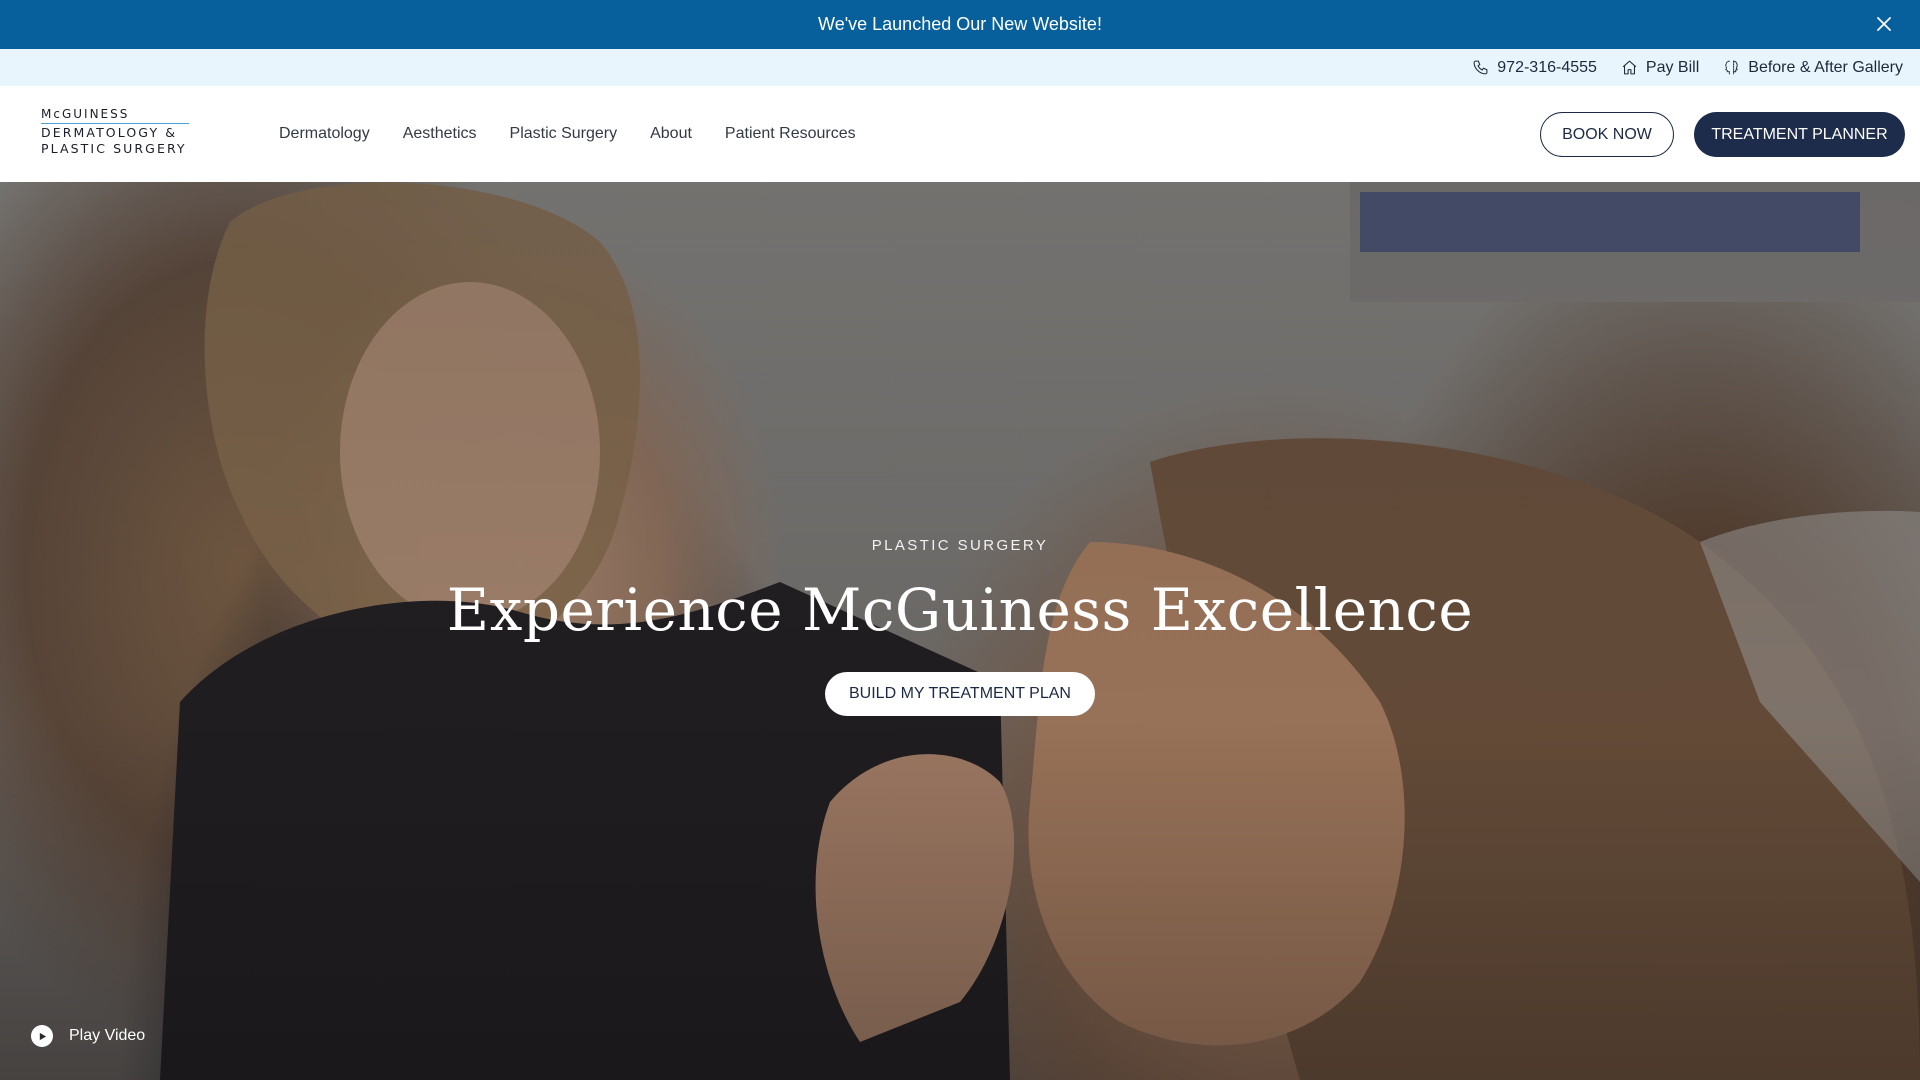  Describe the element at coordinates (1884, 24) in the screenshot. I see `close-icon` at that location.